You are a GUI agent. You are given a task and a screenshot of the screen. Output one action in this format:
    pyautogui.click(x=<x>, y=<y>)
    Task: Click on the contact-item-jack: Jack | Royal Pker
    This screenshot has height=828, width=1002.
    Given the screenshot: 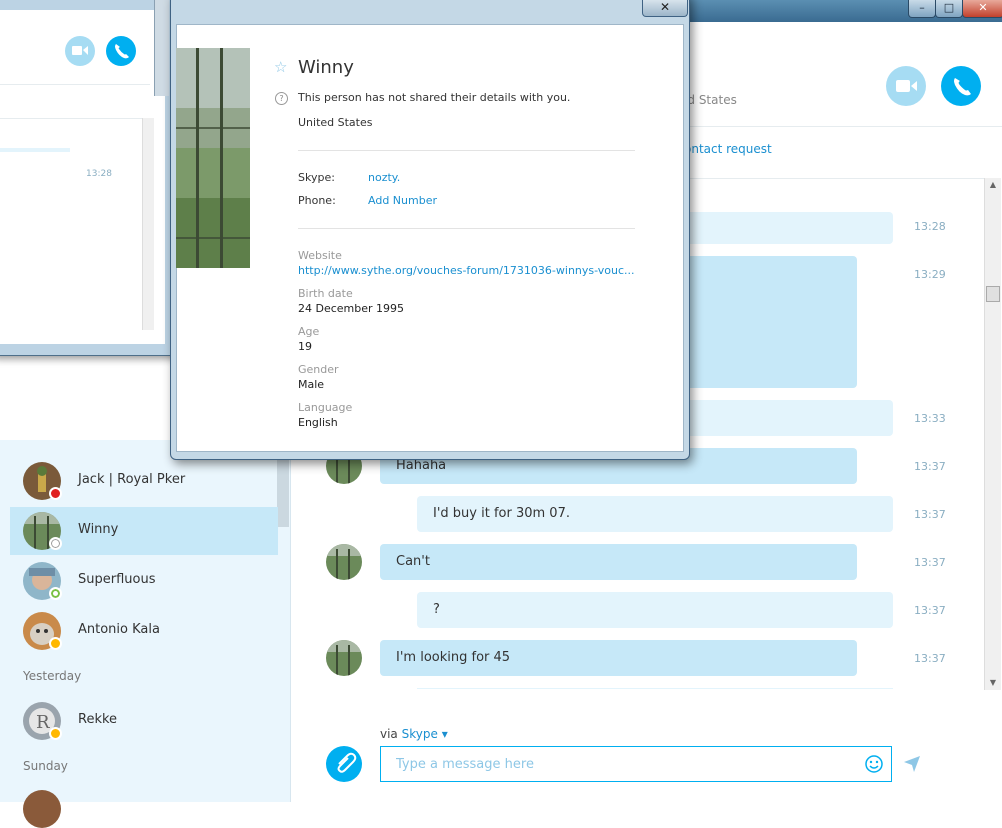 What is the action you would take?
    pyautogui.click(x=144, y=481)
    